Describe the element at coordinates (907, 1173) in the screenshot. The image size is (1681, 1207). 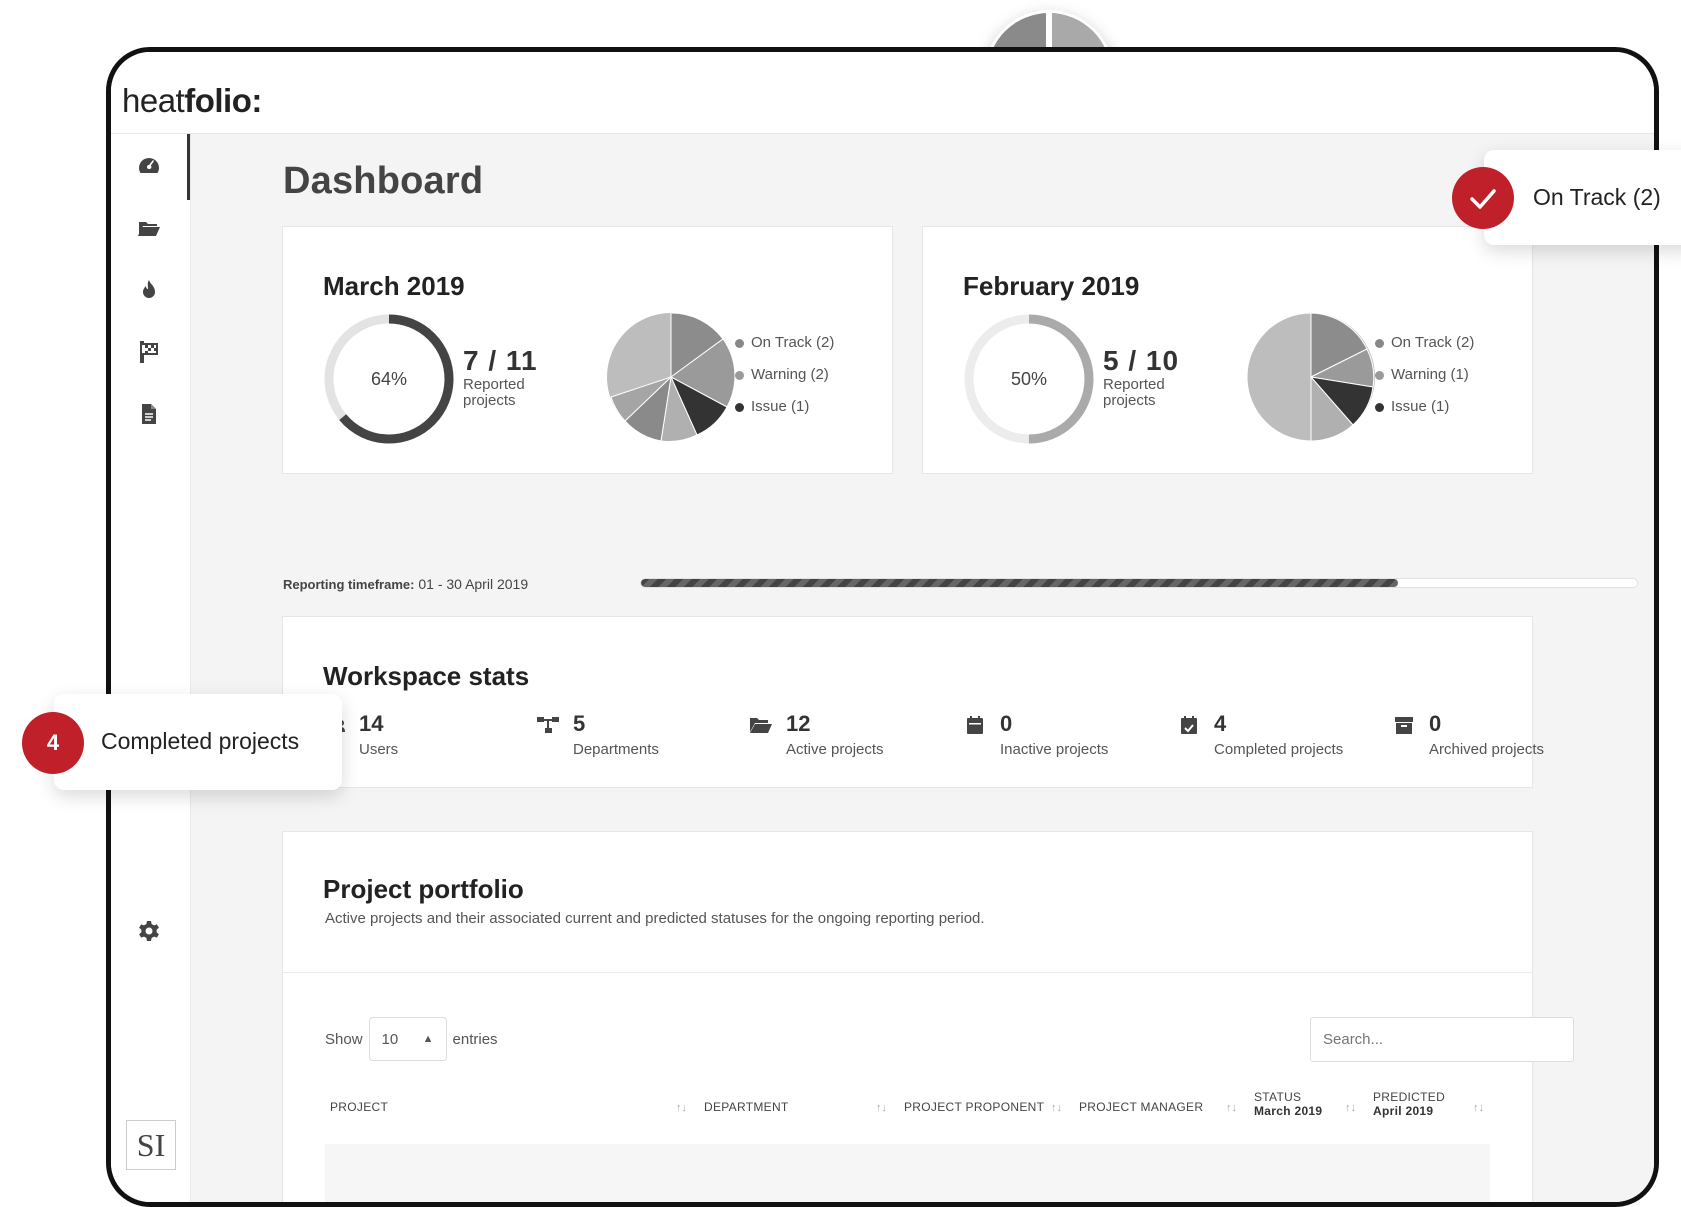
I see `table-row` at that location.